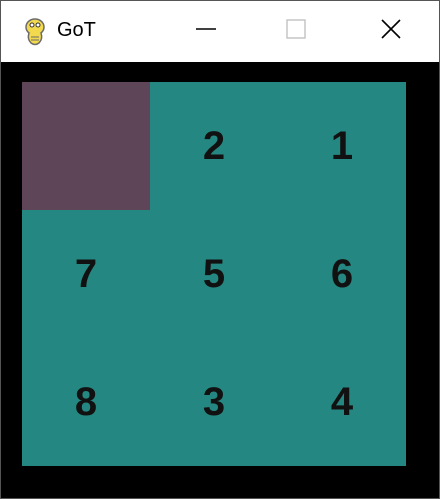 This screenshot has width=440, height=499. Describe the element at coordinates (76, 30) in the screenshot. I see `window-title: GoT` at that location.